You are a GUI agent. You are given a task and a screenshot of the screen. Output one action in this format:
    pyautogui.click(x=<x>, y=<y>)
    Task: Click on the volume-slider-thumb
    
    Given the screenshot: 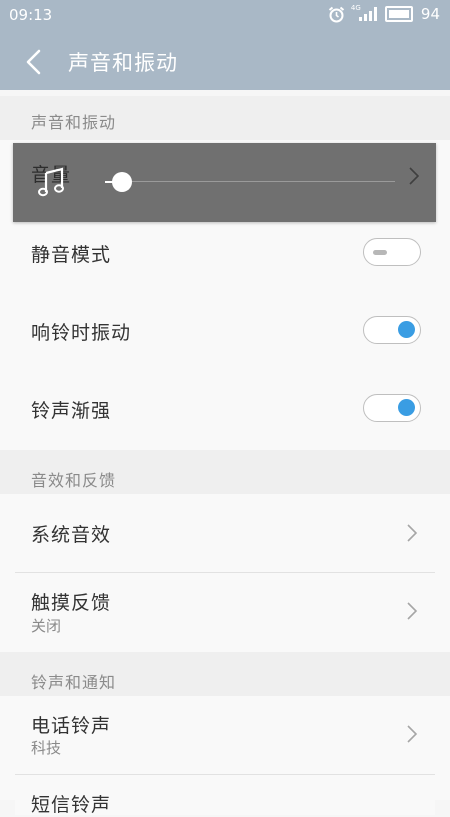 What is the action you would take?
    pyautogui.click(x=122, y=182)
    